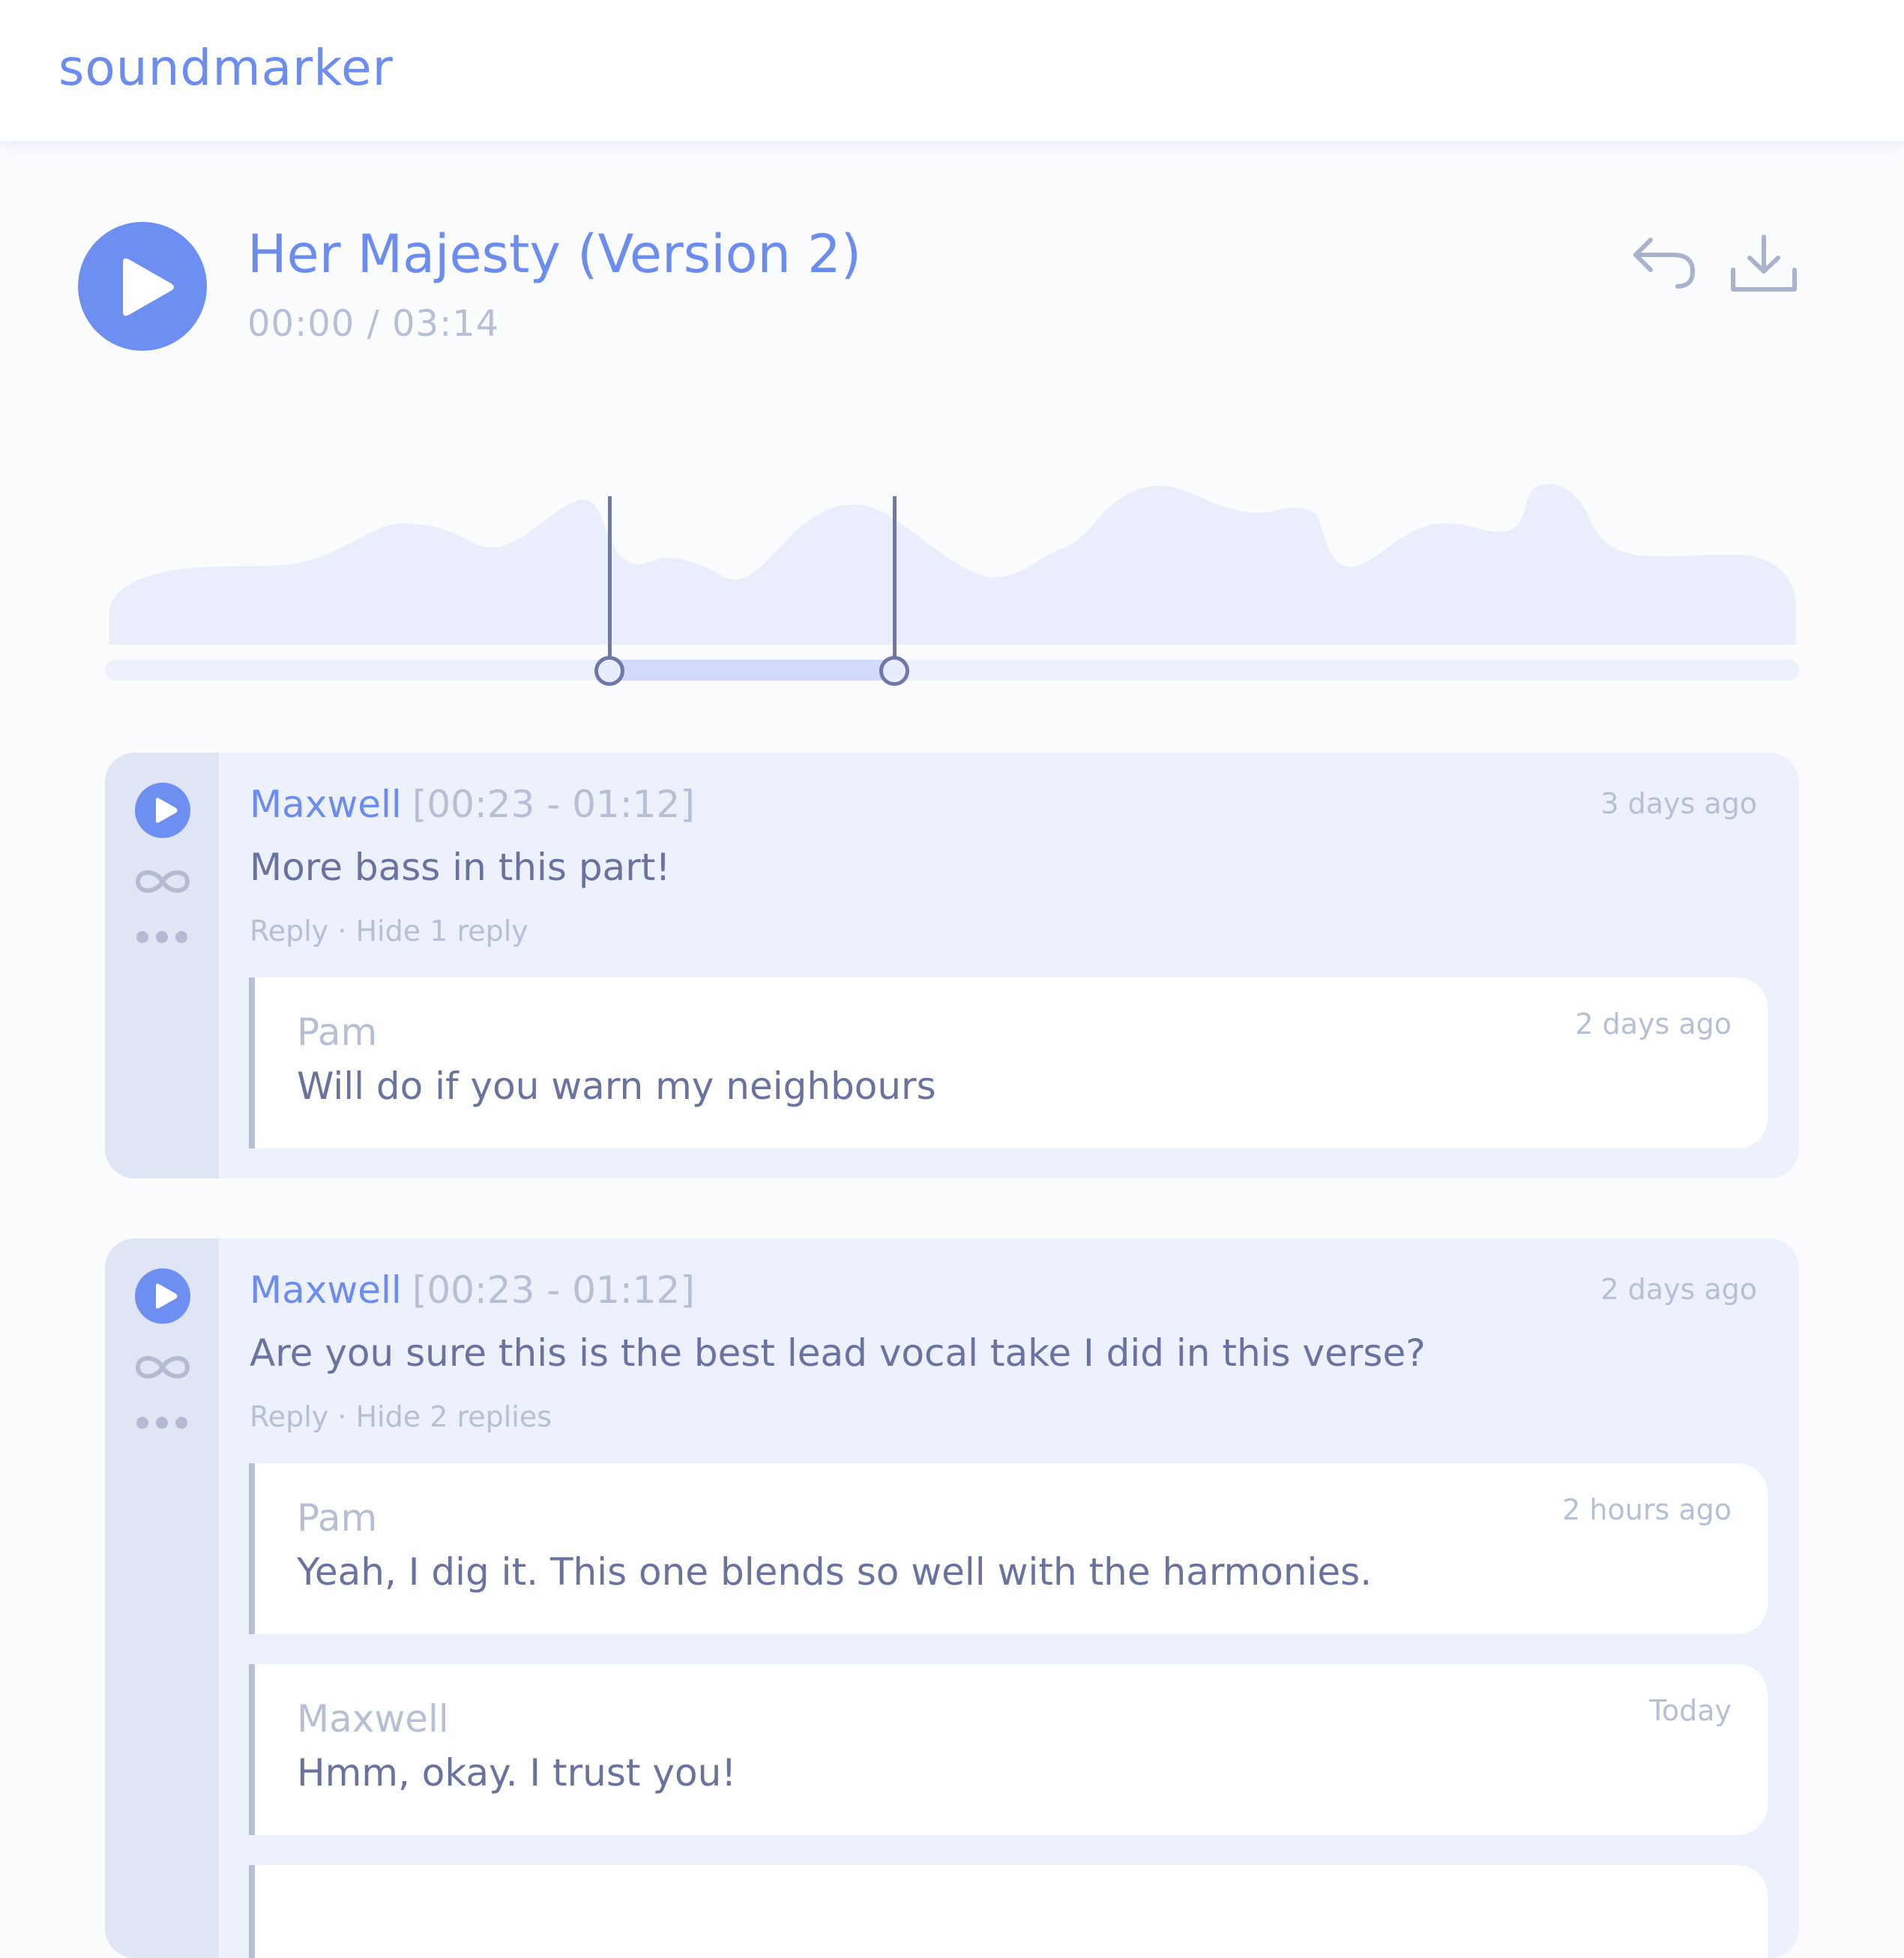 The height and width of the screenshot is (1958, 1904). I want to click on comment-timestamp: 3 days ago, so click(1678, 803).